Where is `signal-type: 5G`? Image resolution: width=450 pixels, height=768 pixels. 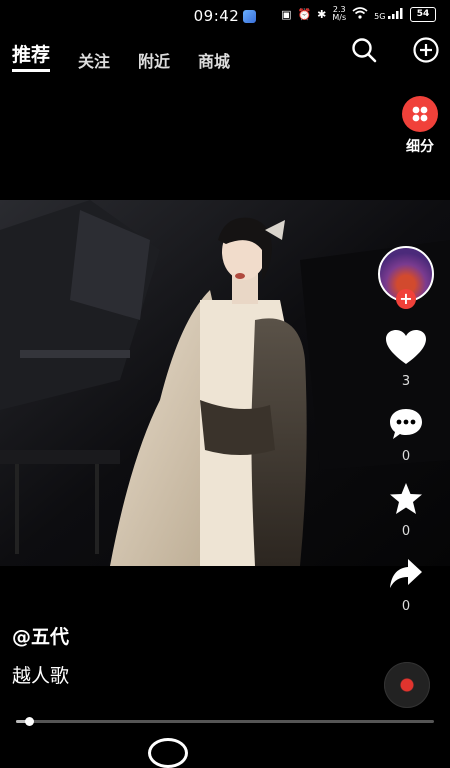 signal-type: 5G is located at coordinates (380, 16).